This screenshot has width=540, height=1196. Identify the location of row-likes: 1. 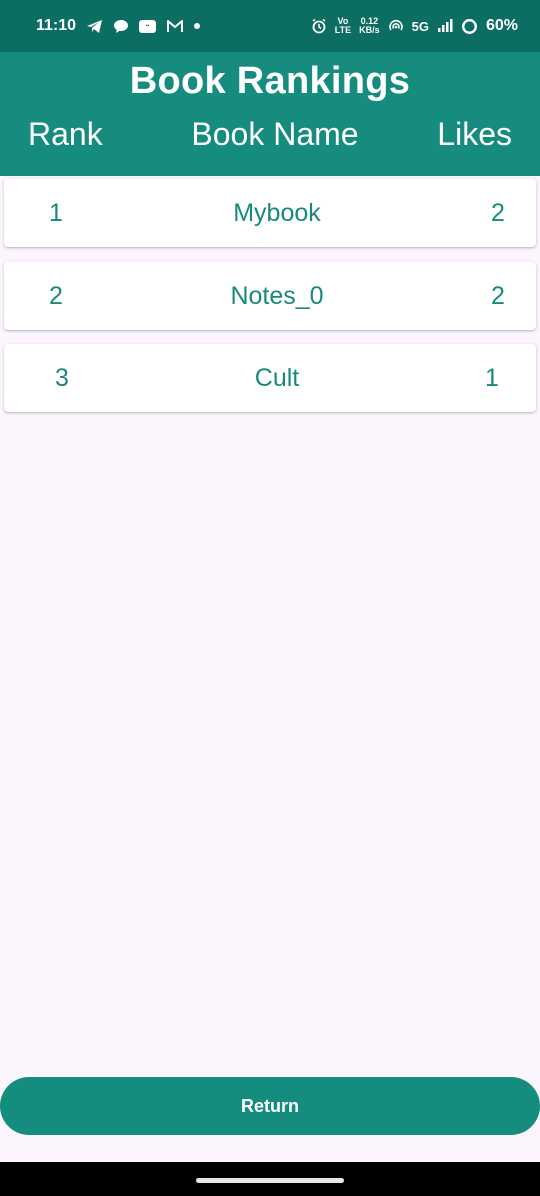
(492, 378).